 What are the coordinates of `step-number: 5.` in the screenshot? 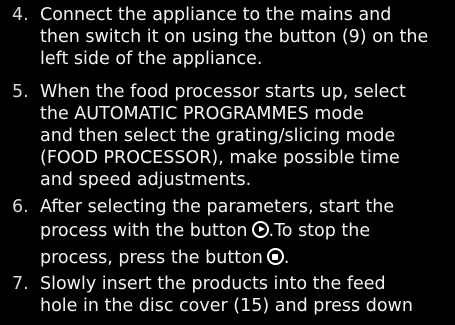 It's located at (20, 92).